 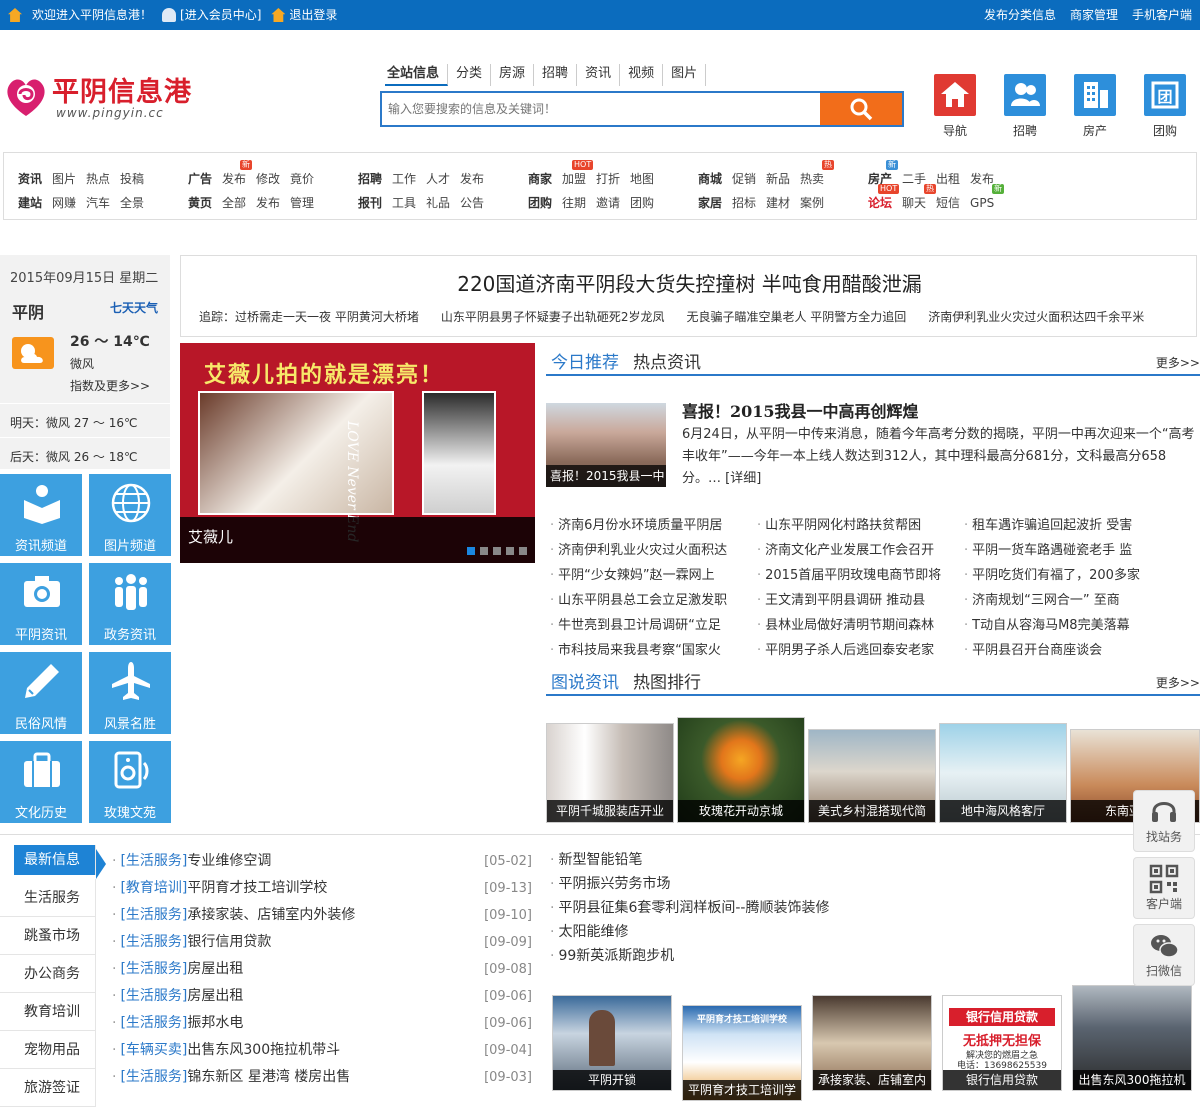 What do you see at coordinates (370, 203) in the screenshot?
I see `nav-link: 报刊` at bounding box center [370, 203].